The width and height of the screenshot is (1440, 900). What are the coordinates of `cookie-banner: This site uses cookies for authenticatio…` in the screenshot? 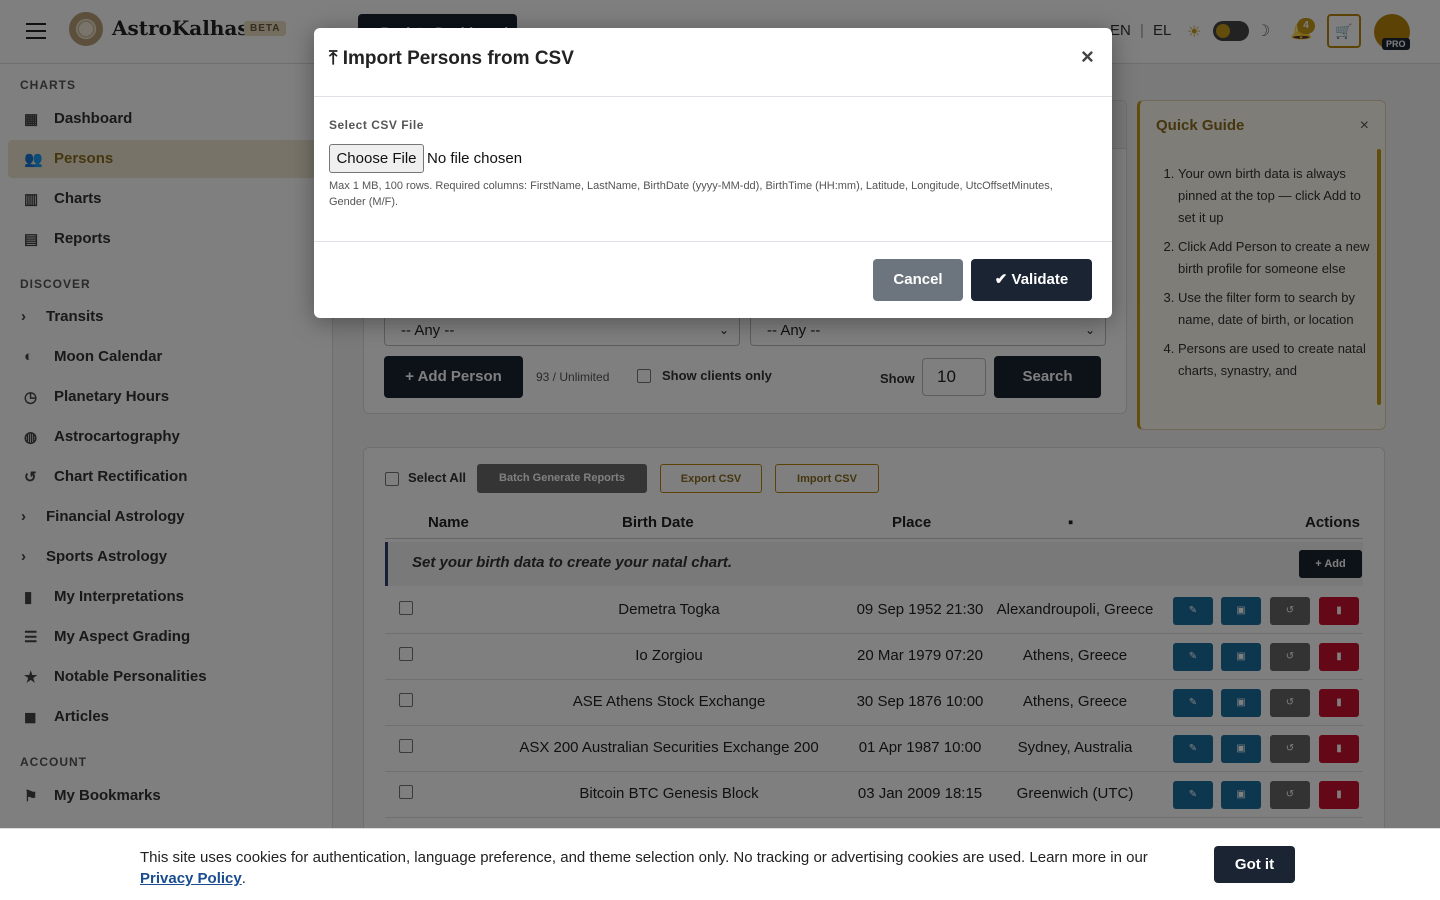 It's located at (720, 864).